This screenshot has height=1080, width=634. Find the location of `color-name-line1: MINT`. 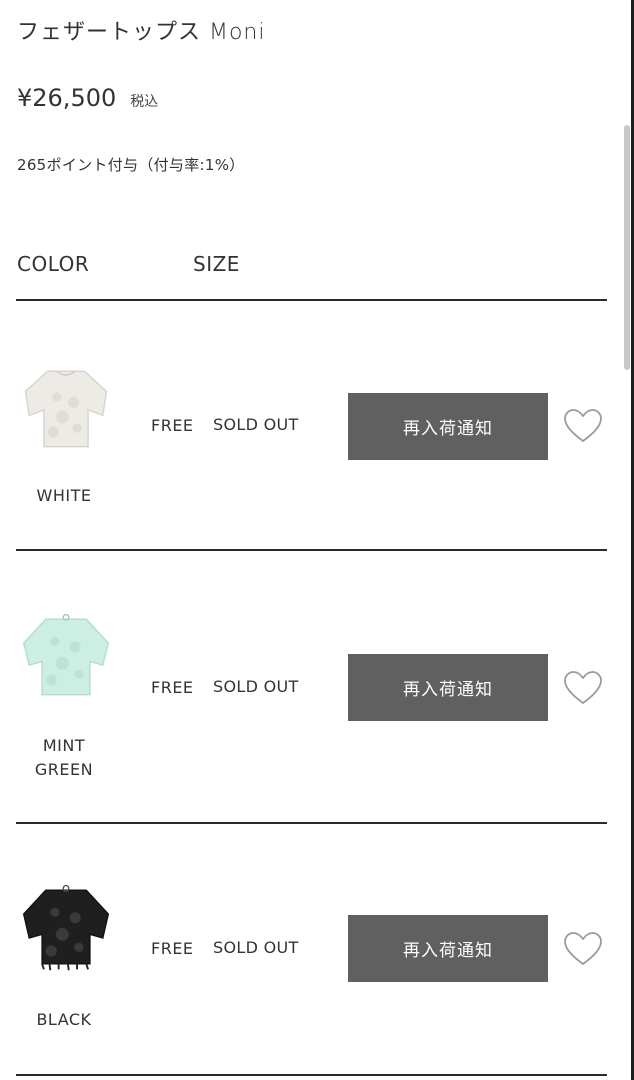

color-name-line1: MINT is located at coordinates (64, 745).